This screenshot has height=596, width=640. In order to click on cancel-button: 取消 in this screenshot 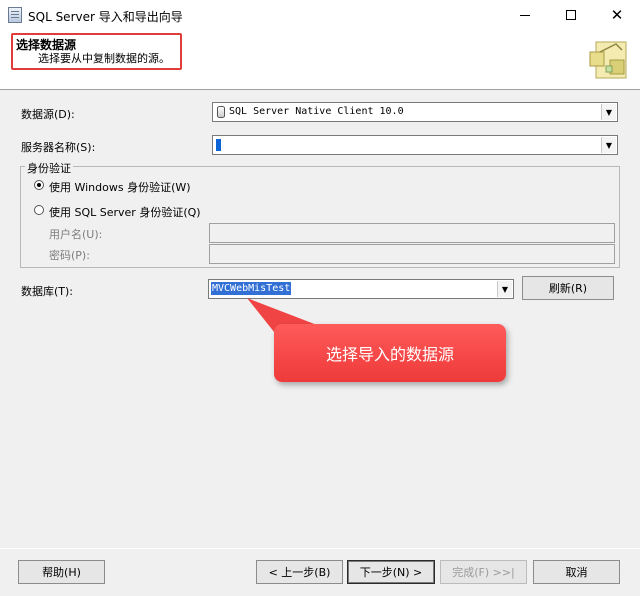, I will do `click(576, 572)`.